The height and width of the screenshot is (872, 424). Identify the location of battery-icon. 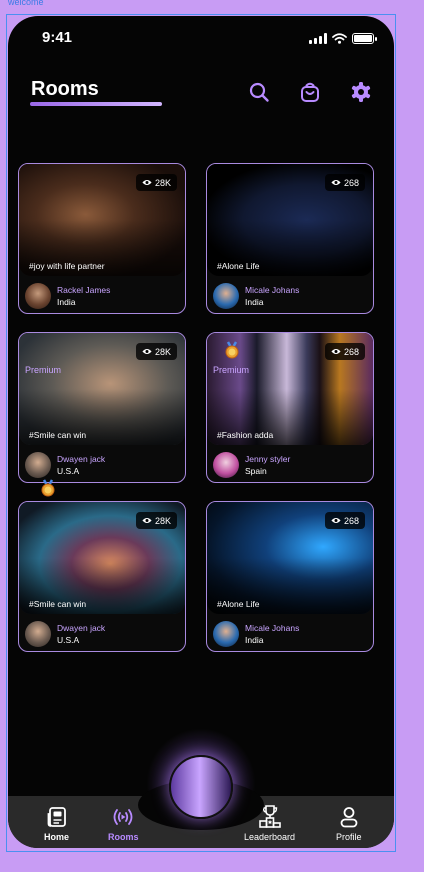
(364, 38).